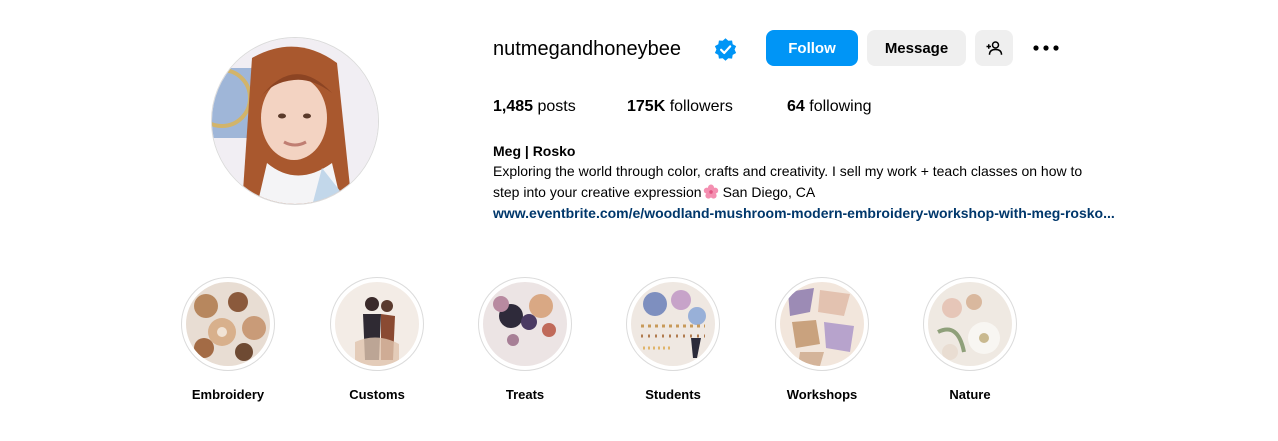 This screenshot has width=1278, height=441. I want to click on profile-full-name: Meg | Rosko, so click(534, 151).